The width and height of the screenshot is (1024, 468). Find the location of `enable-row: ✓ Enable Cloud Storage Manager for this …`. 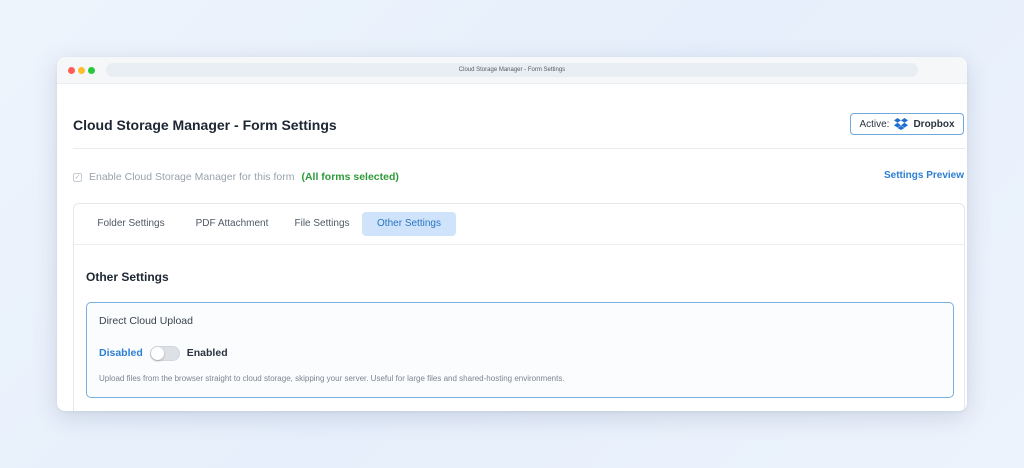

enable-row: ✓ Enable Cloud Storage Manager for this … is located at coordinates (236, 177).